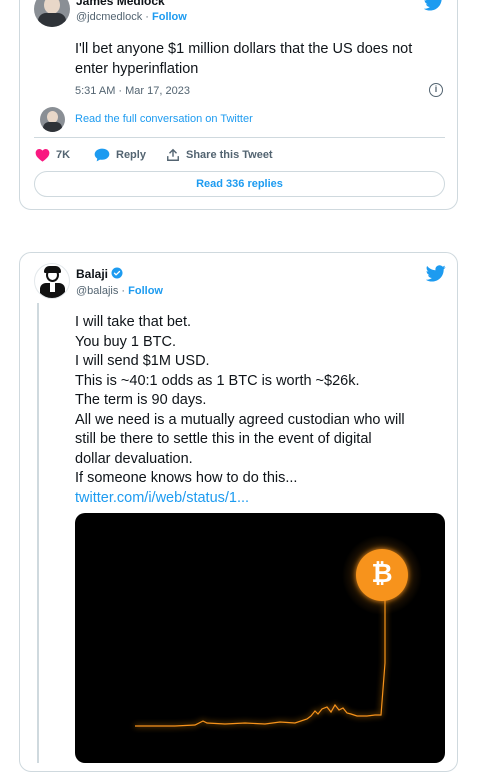 The height and width of the screenshot is (772, 478). I want to click on bitcoin-logo-icon: ₿, so click(382, 574).